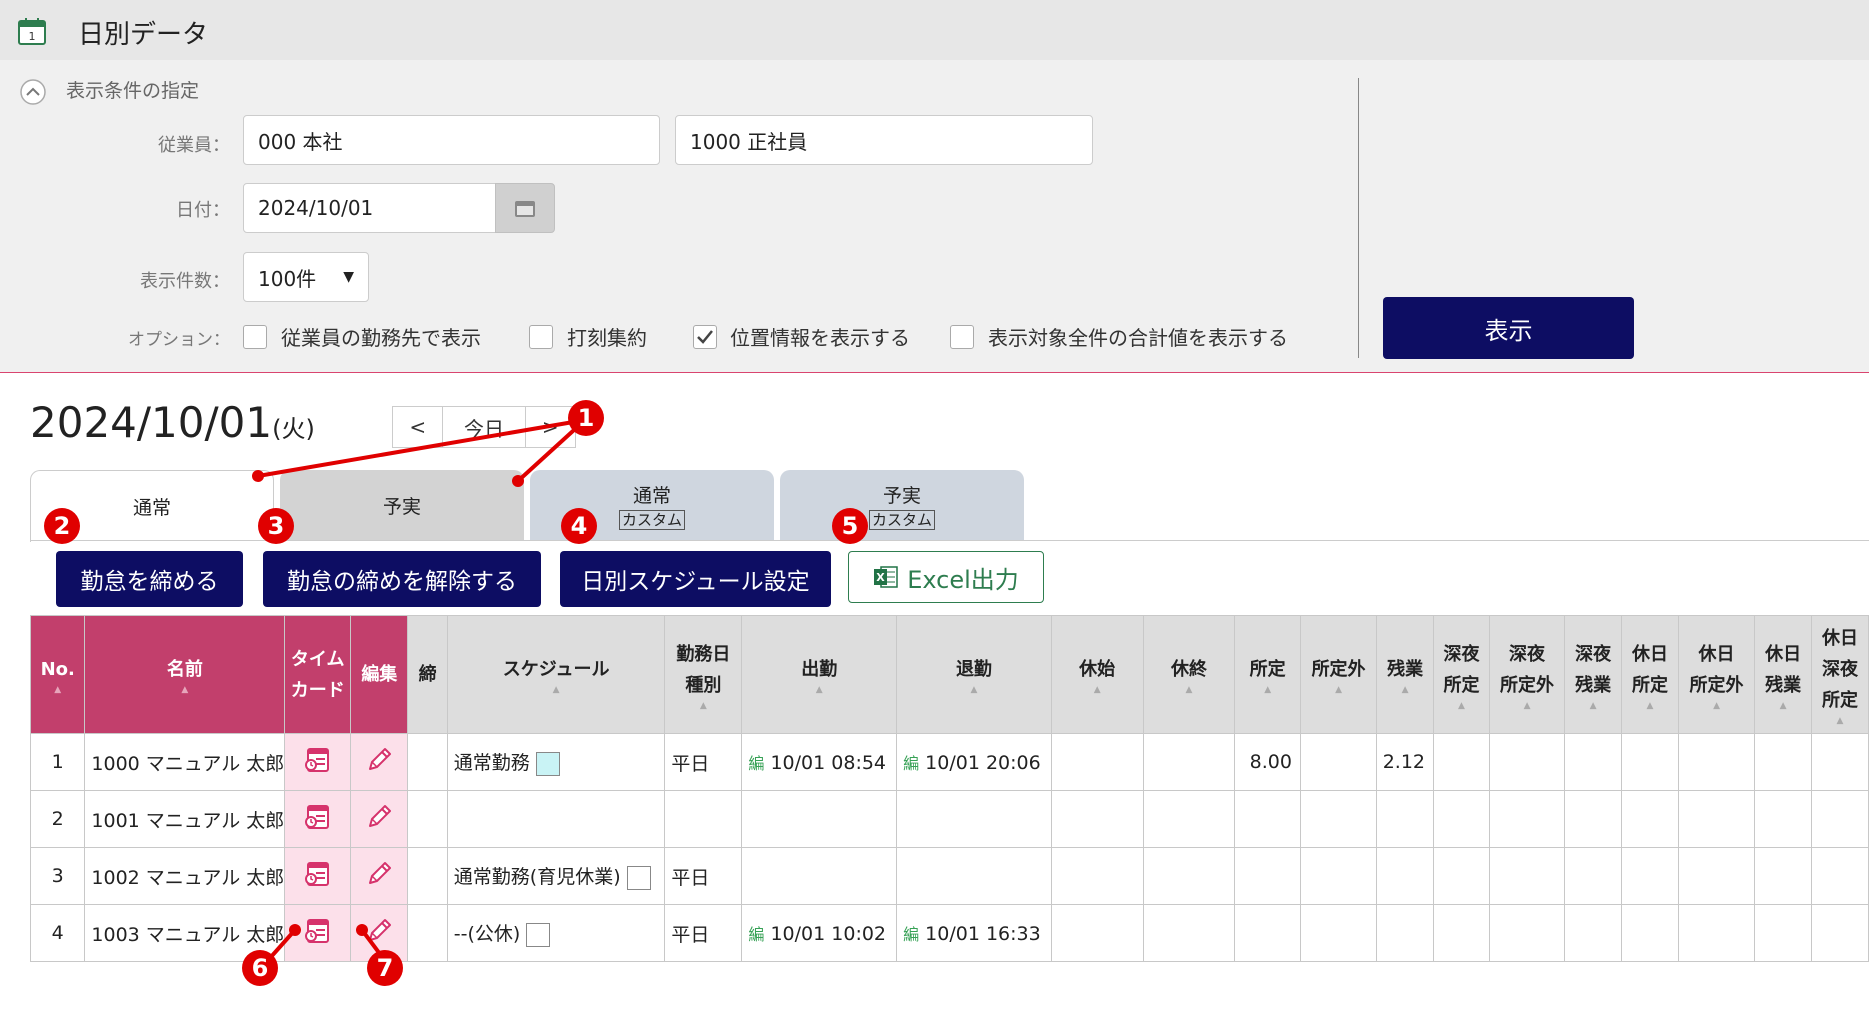  What do you see at coordinates (556, 933) in the screenshot?
I see `cell-schedule: --(公休)` at bounding box center [556, 933].